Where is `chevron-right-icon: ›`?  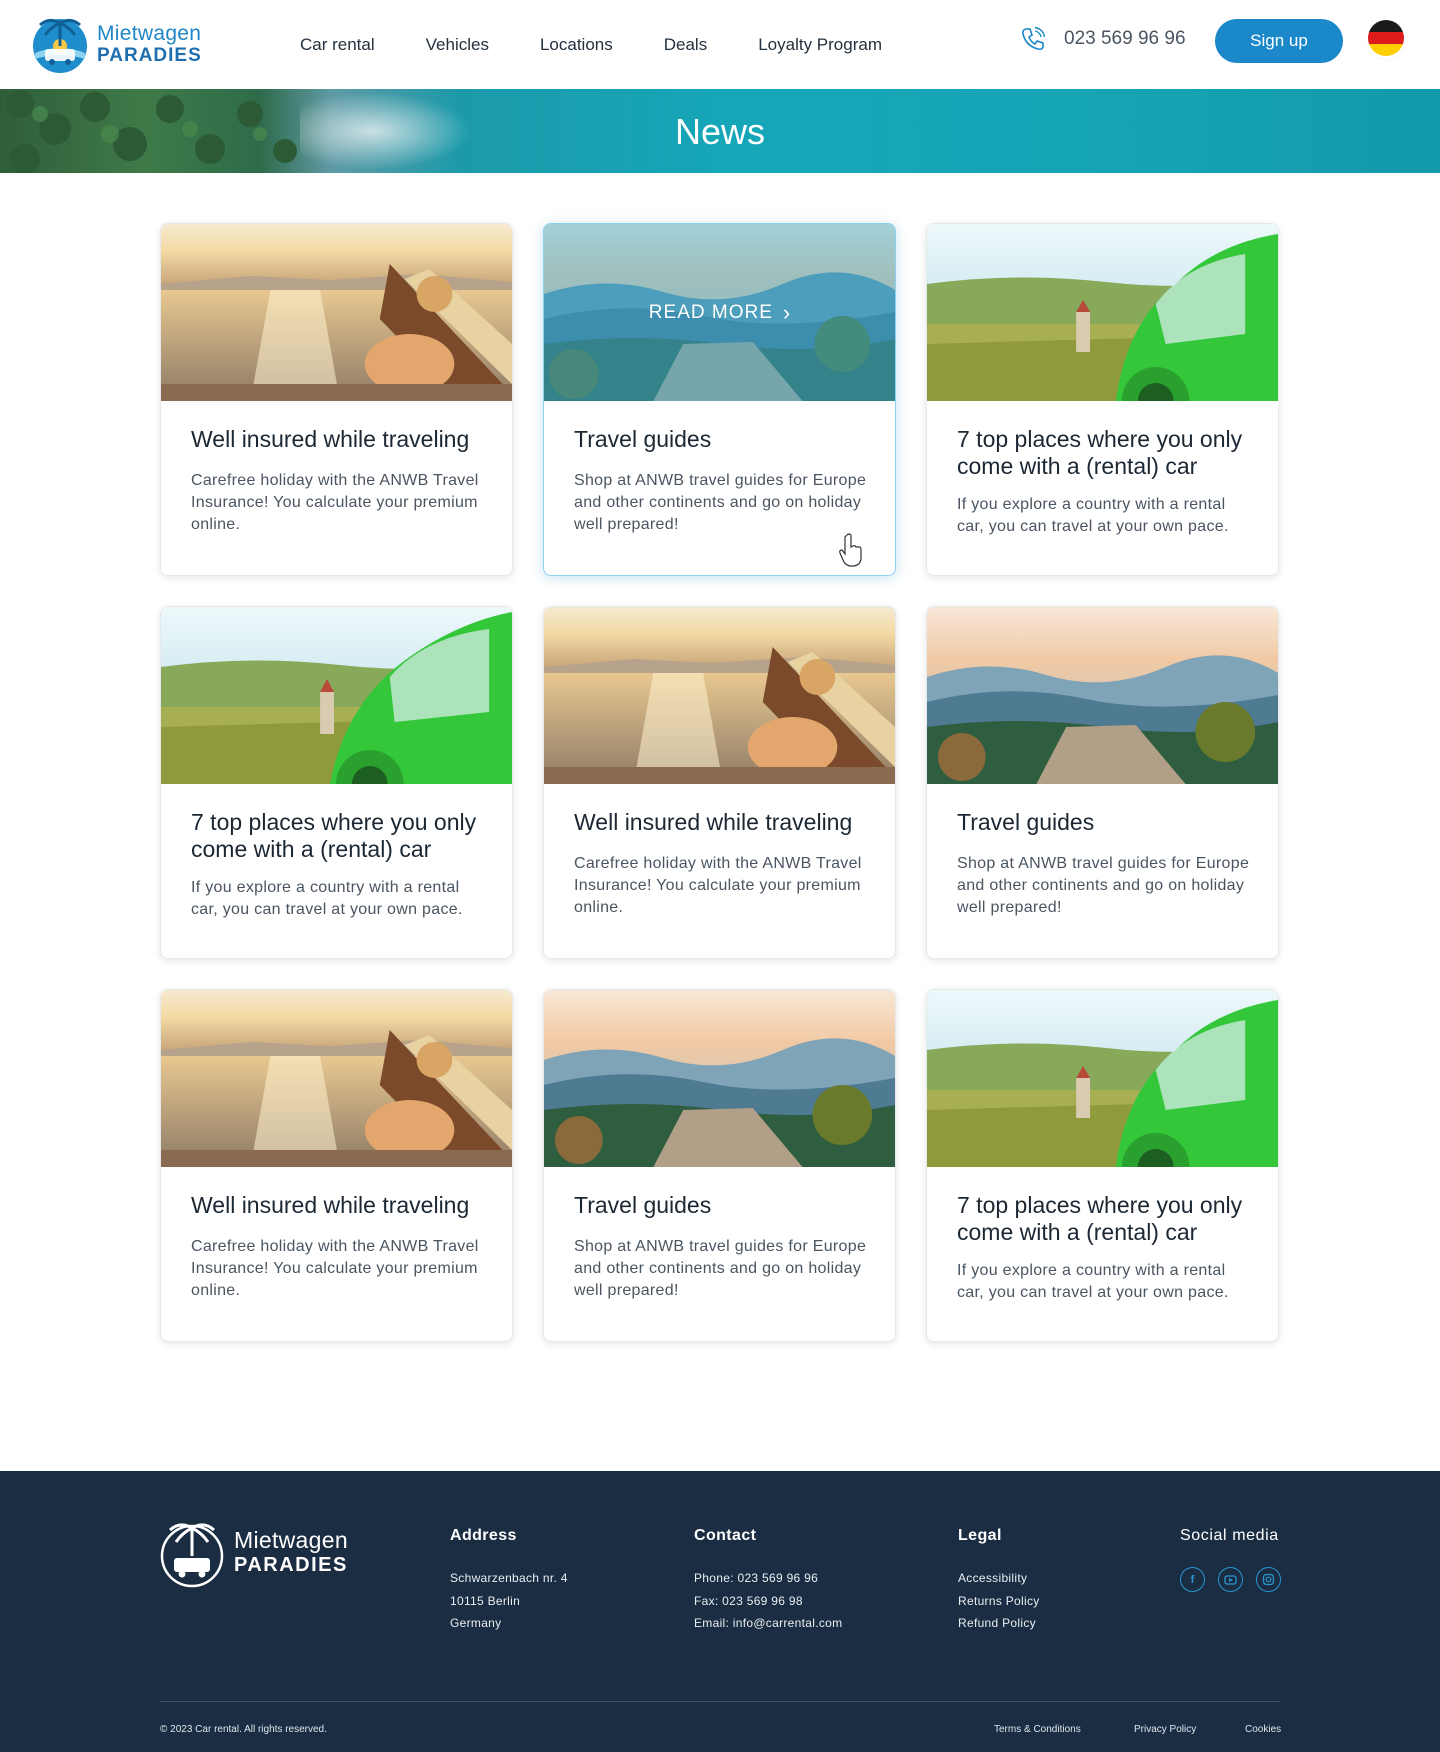
chevron-right-icon: › is located at coordinates (786, 312).